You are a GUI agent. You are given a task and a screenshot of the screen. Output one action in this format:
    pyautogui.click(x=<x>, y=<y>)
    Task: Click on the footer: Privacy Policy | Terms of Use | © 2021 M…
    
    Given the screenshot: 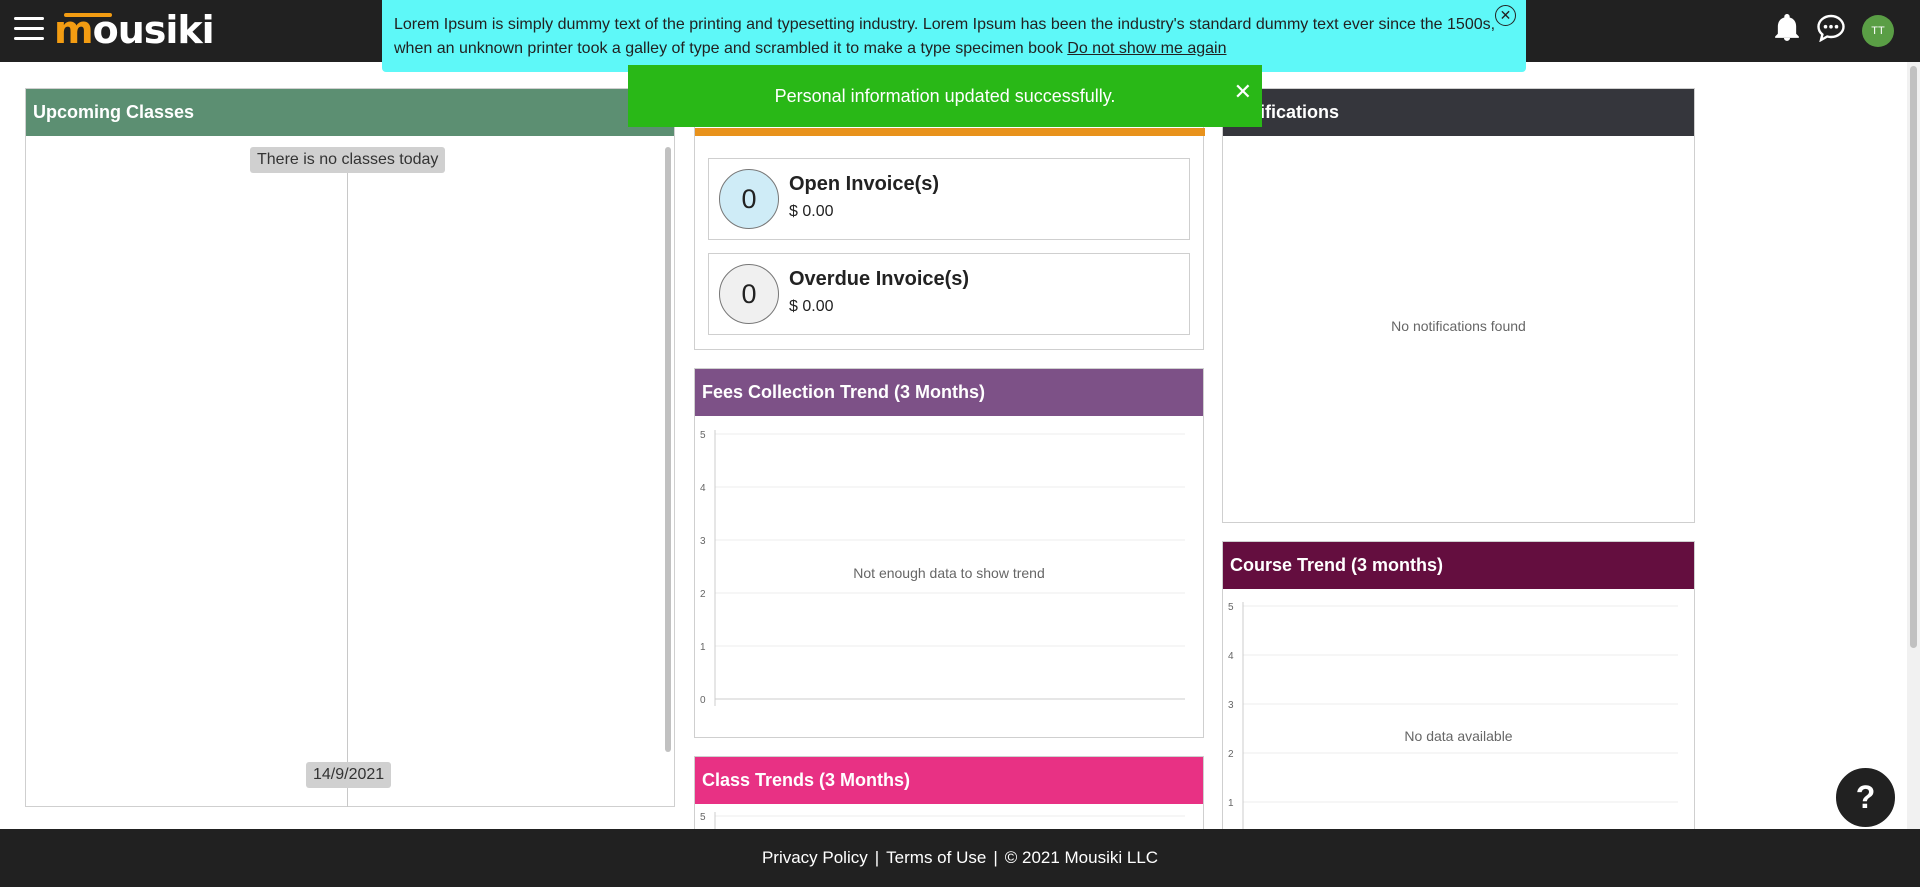 What is the action you would take?
    pyautogui.click(x=960, y=858)
    